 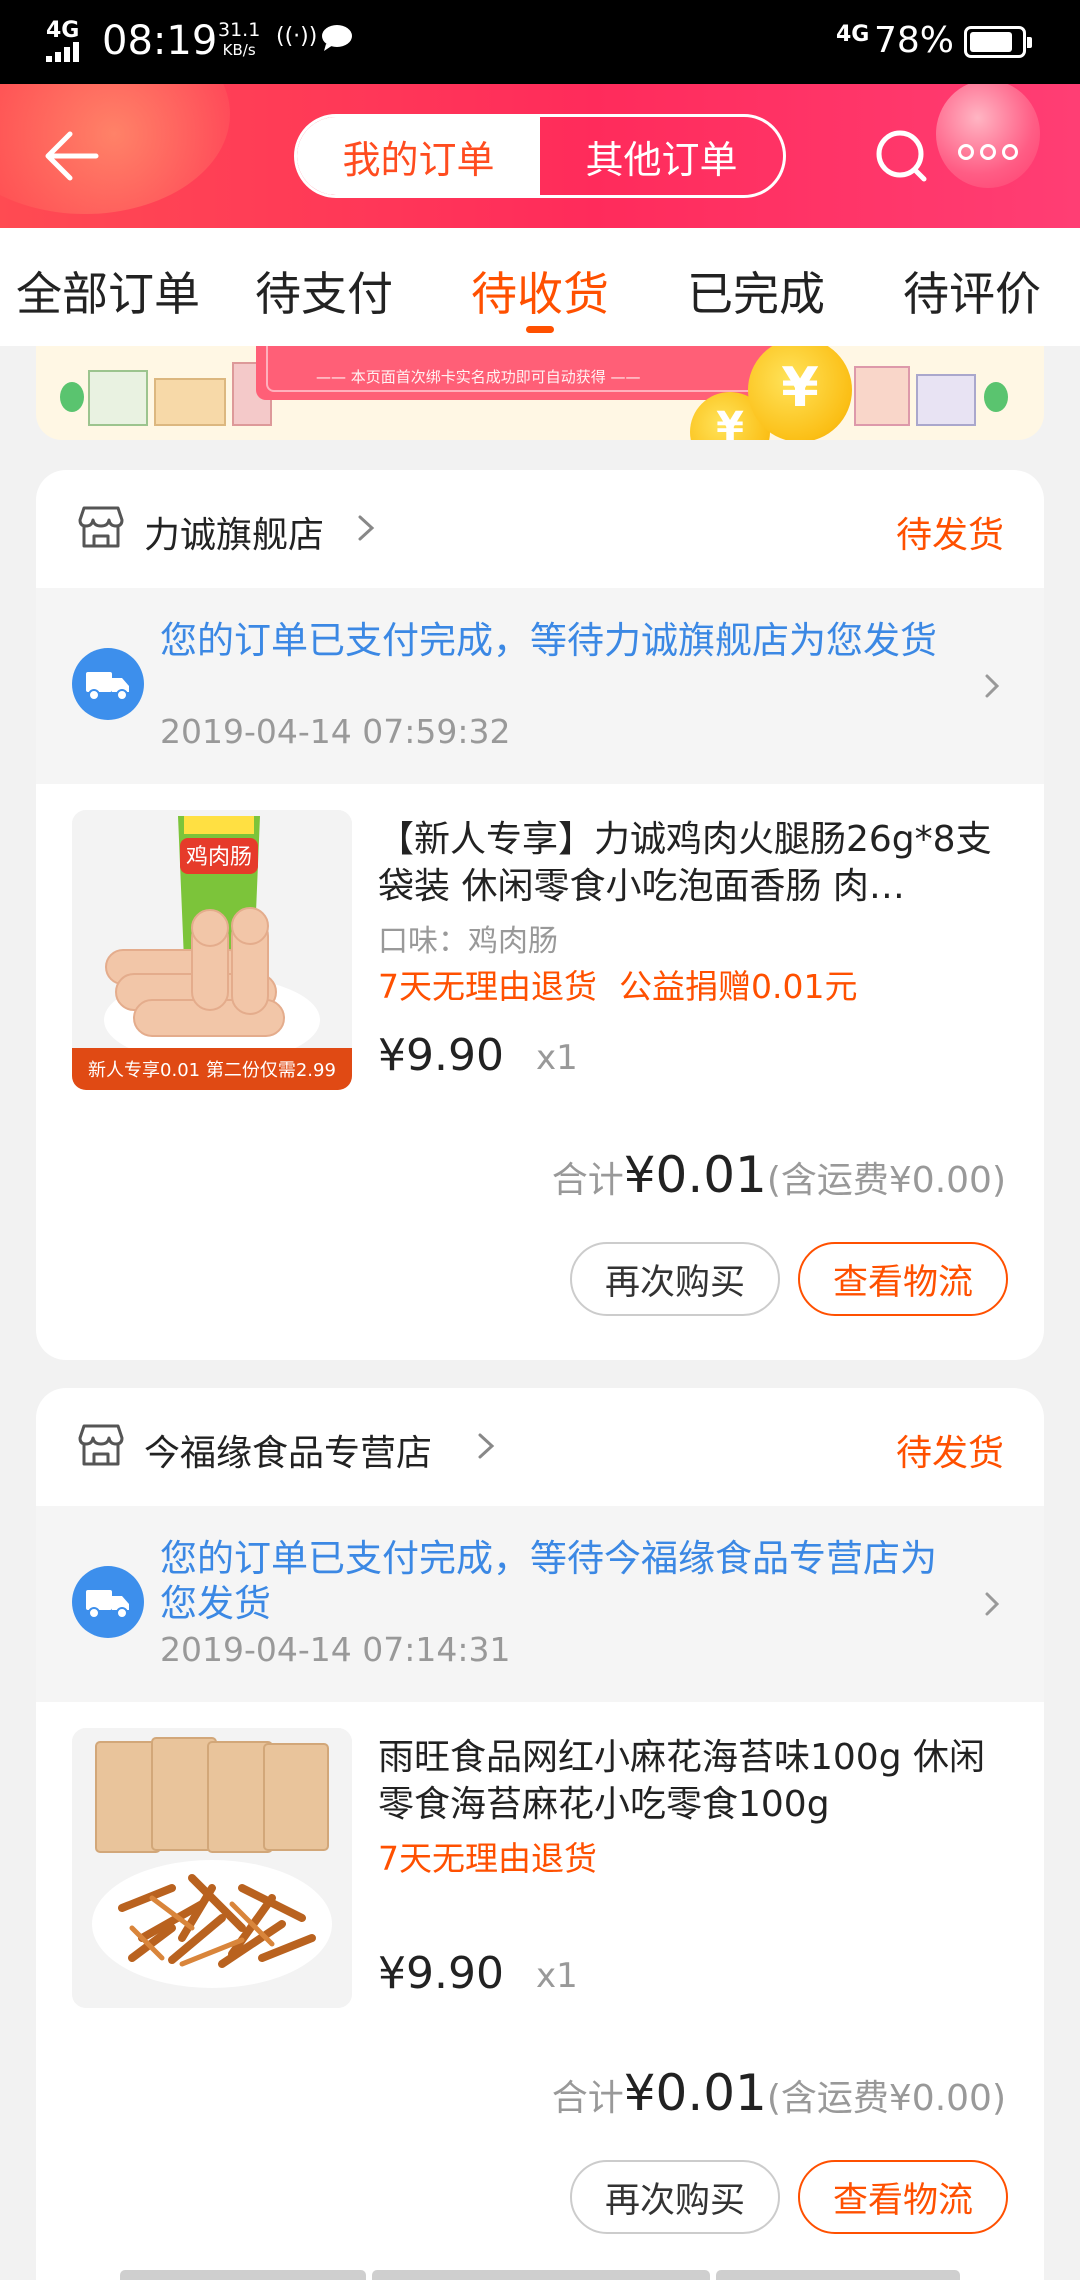 What do you see at coordinates (288, 1450) in the screenshot?
I see `shop-name: 今福缘食品专营店` at bounding box center [288, 1450].